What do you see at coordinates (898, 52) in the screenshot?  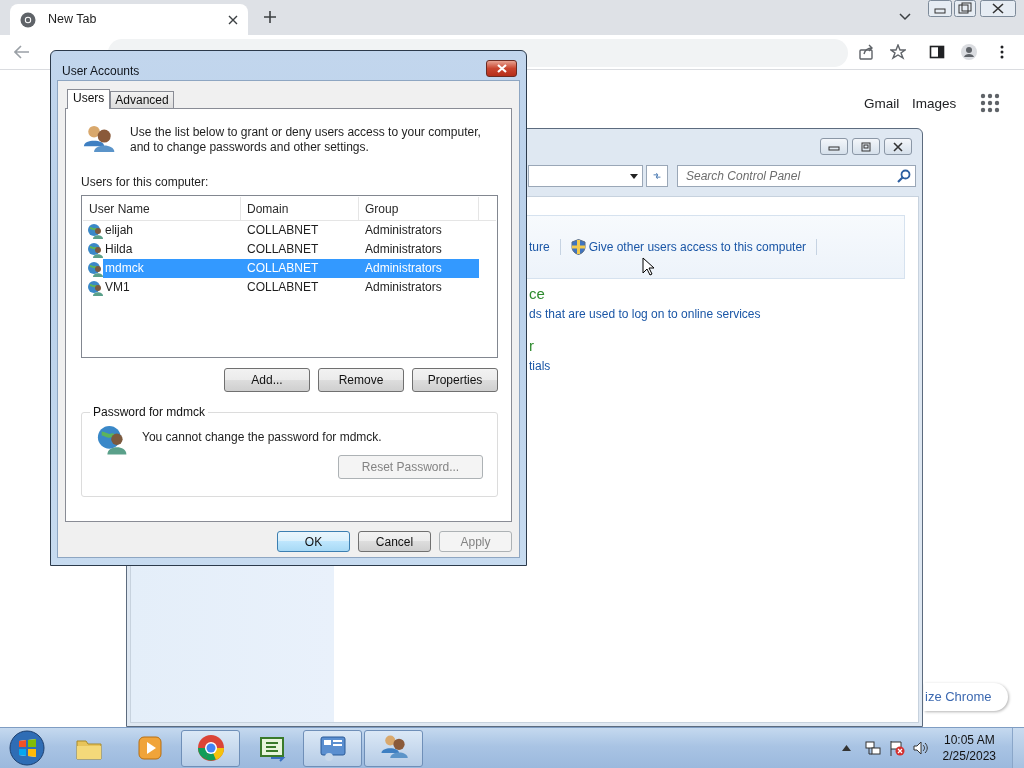 I see `star-icon` at bounding box center [898, 52].